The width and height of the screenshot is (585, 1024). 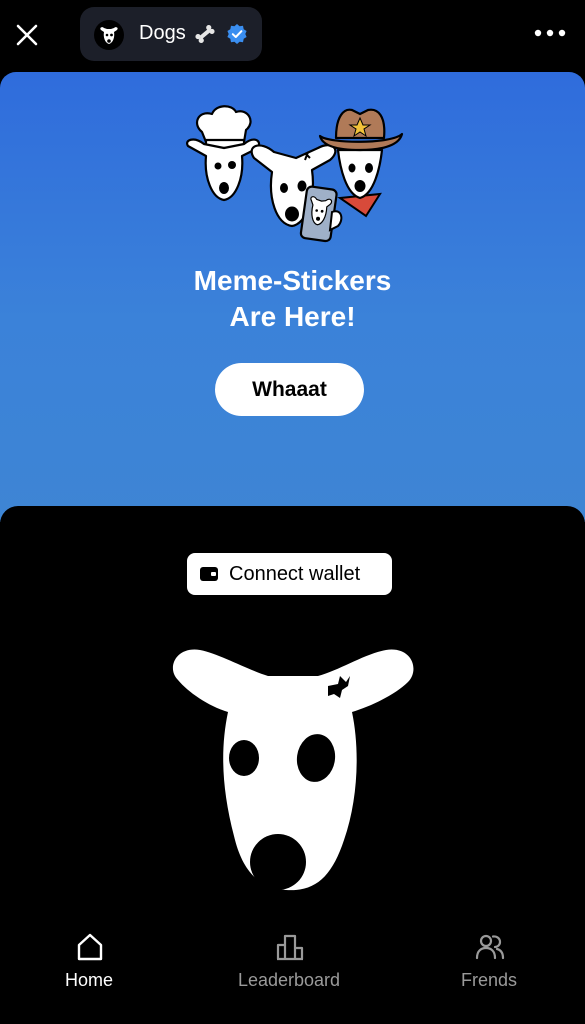 I want to click on whaaat-button: Whaaat, so click(x=289, y=389).